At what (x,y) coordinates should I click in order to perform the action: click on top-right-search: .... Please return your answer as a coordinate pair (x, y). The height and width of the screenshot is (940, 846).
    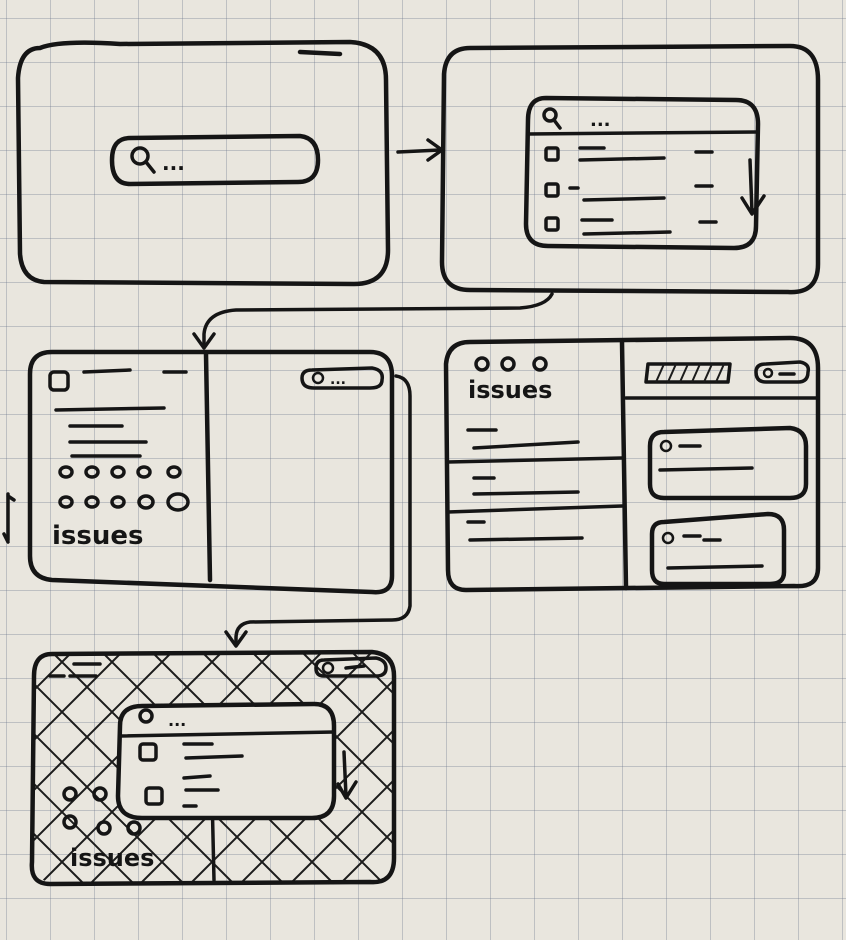
    Looking at the image, I should click on (342, 378).